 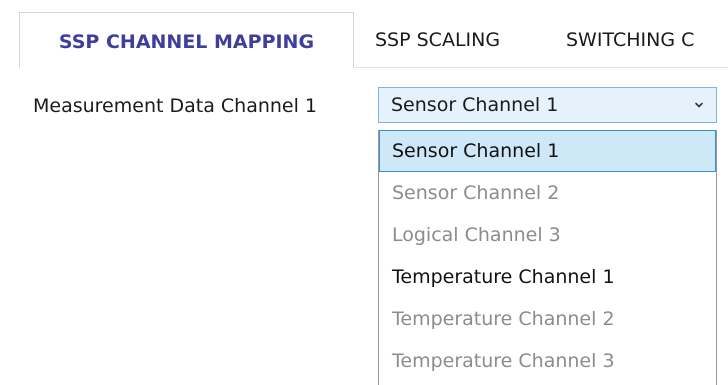 I want to click on chevron-down-icon, so click(x=699, y=105).